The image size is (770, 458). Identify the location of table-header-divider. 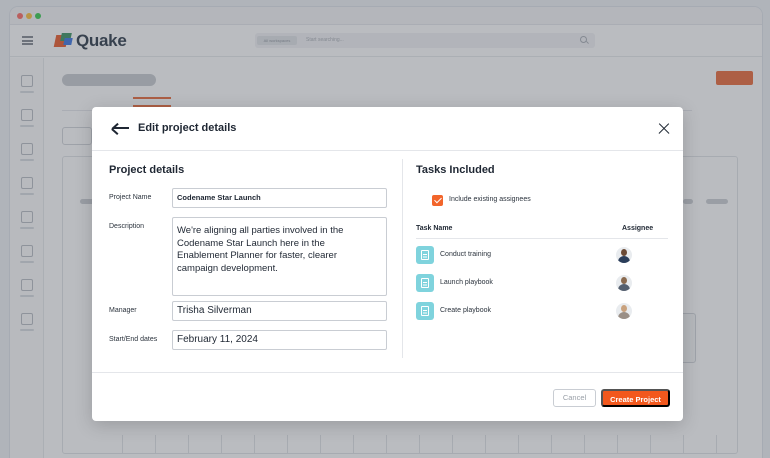
(542, 238).